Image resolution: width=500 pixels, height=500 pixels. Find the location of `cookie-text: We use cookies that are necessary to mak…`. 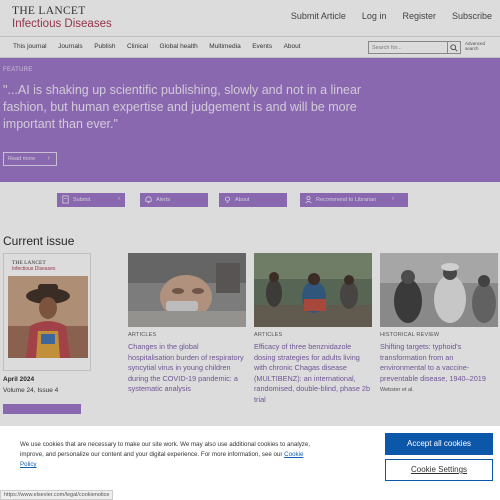

cookie-text: We use cookies that are necessary to mak… is located at coordinates (170, 455).